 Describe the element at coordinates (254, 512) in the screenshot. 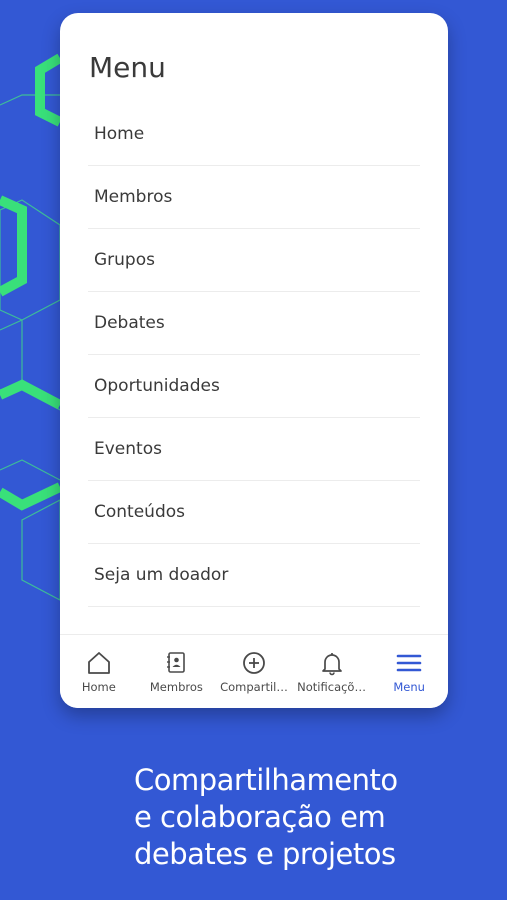

I see `menu-item-conteudos: Conteúdos` at that location.